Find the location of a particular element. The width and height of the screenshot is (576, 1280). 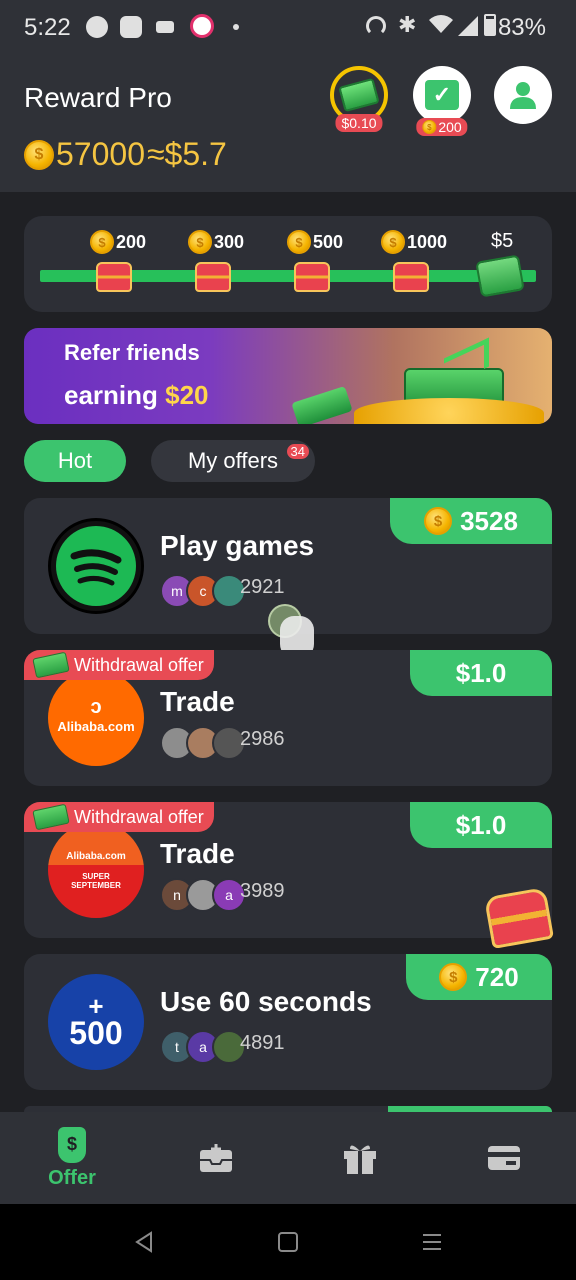

gift-icon is located at coordinates (360, 1159).